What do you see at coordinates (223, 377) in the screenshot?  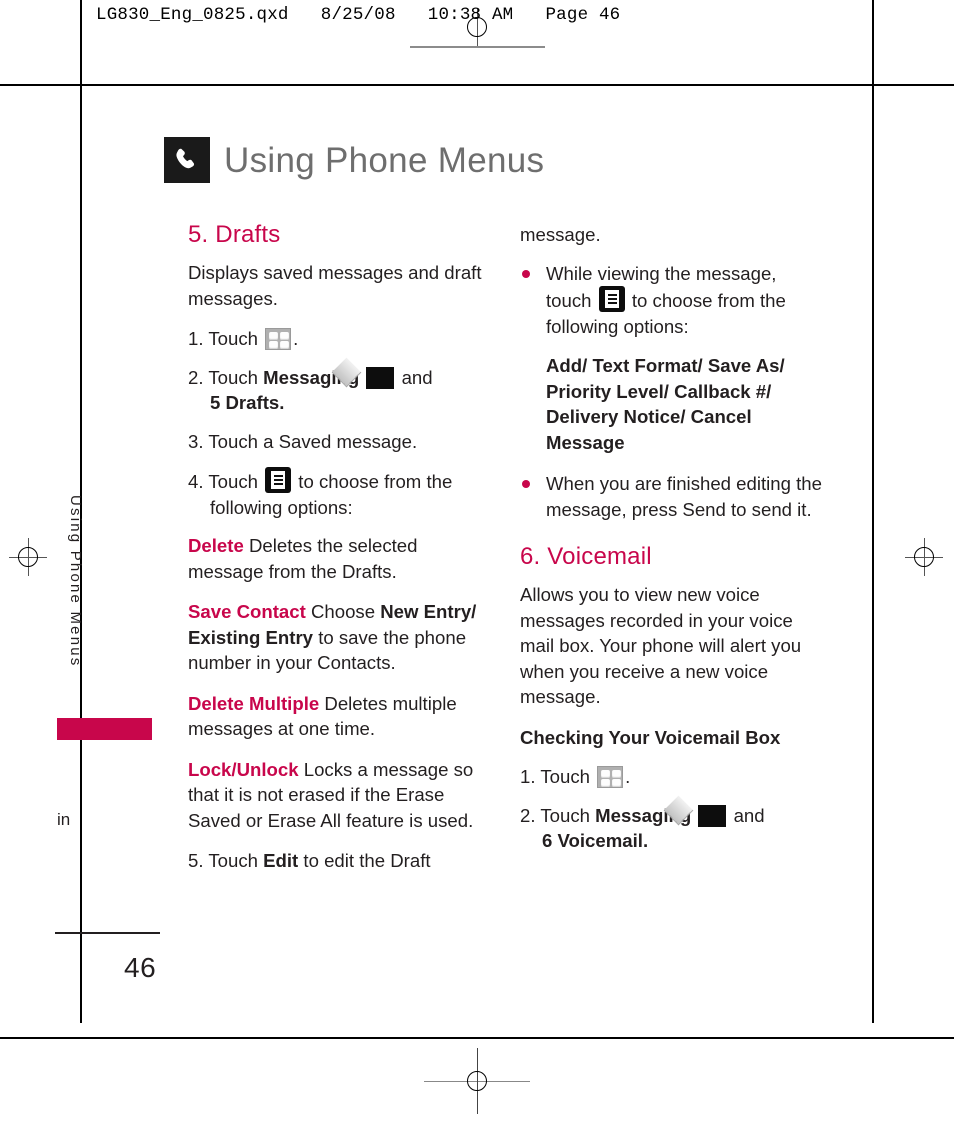 I see `drafts-step-2-pre: 2. Touch` at bounding box center [223, 377].